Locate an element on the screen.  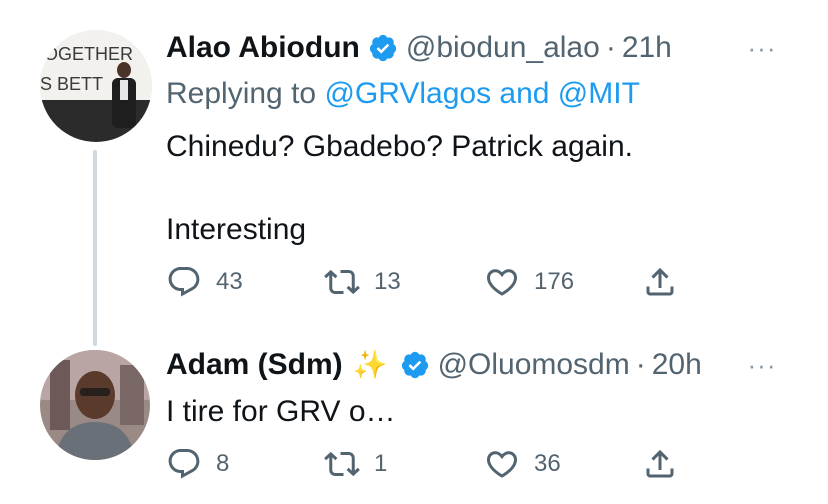
retweet-button: 13 is located at coordinates (362, 282).